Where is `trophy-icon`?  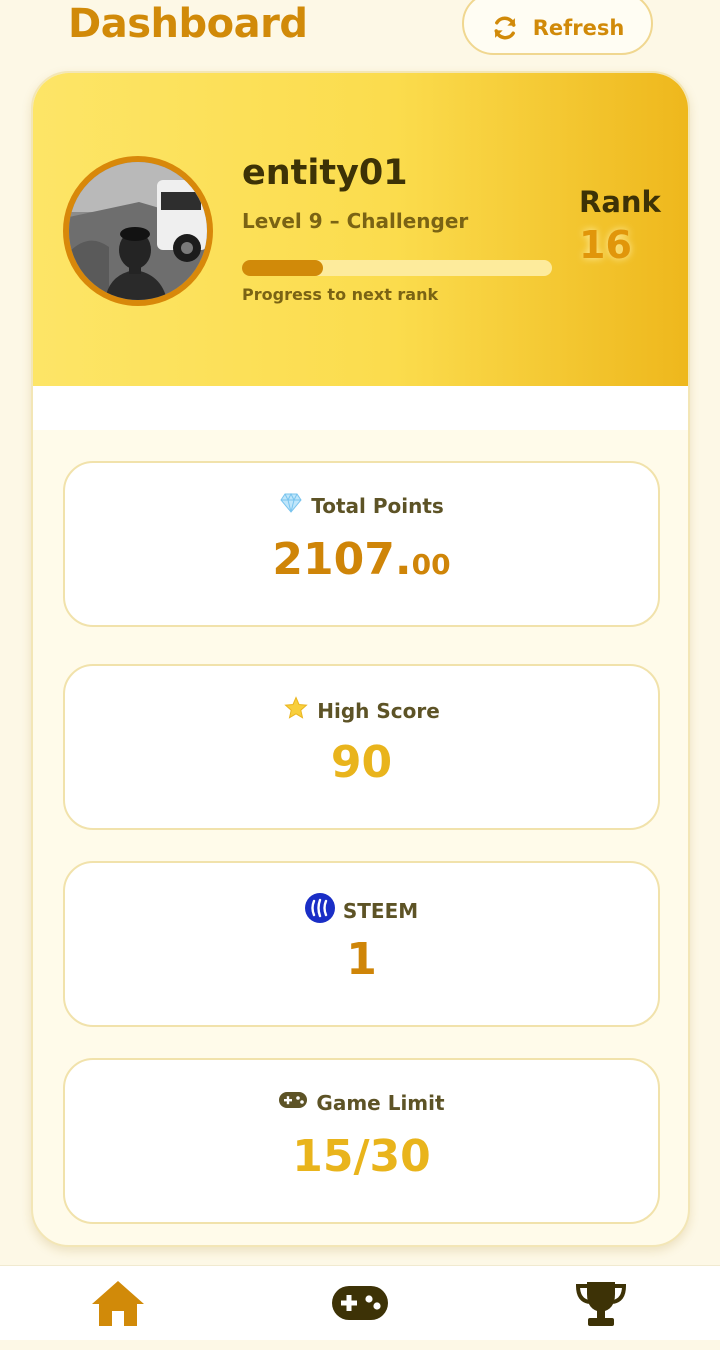 trophy-icon is located at coordinates (601, 1306).